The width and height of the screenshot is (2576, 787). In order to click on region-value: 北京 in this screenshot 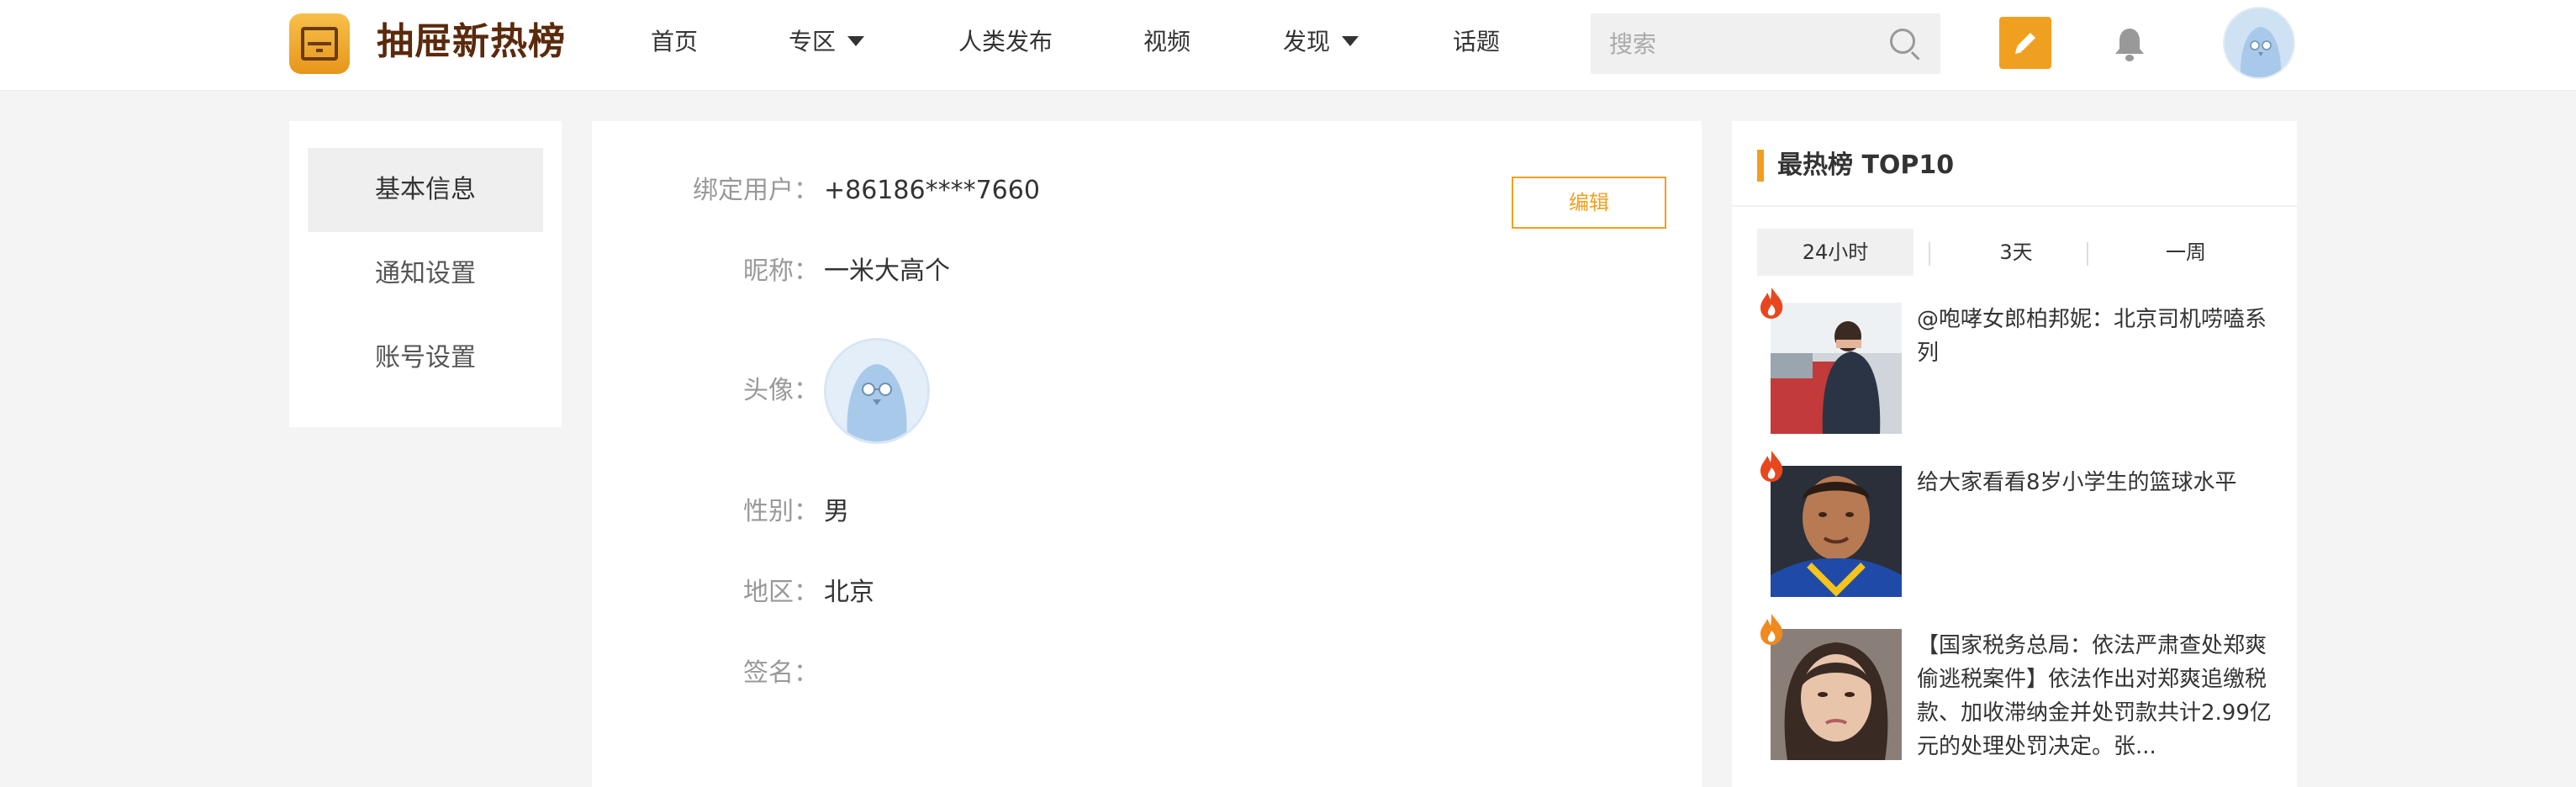, I will do `click(849, 592)`.